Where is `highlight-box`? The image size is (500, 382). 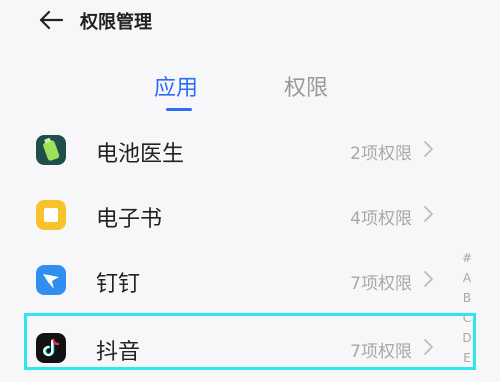
highlight-box is located at coordinates (250, 341).